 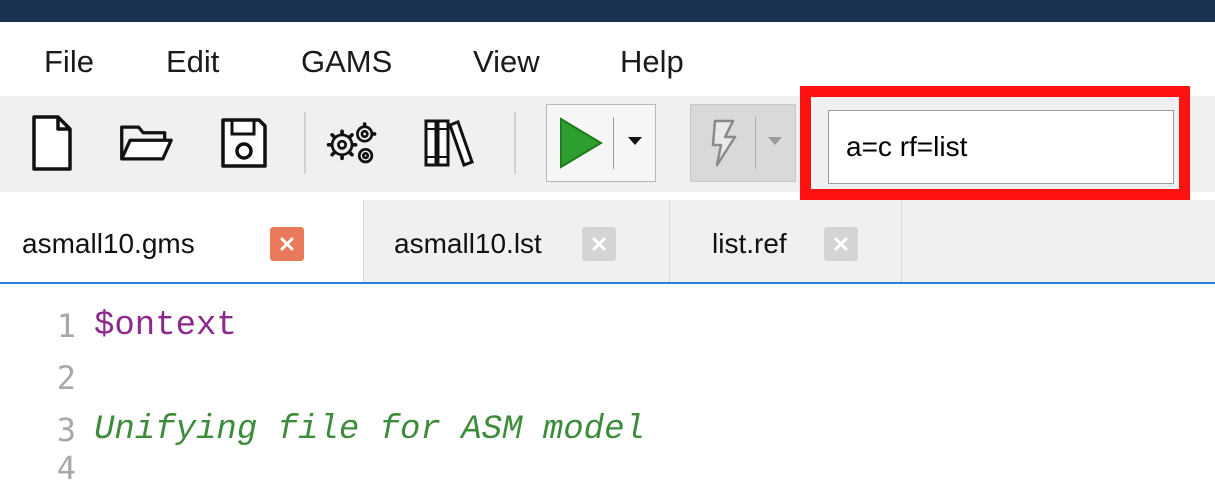 I want to click on menu-help: Help, so click(x=652, y=62).